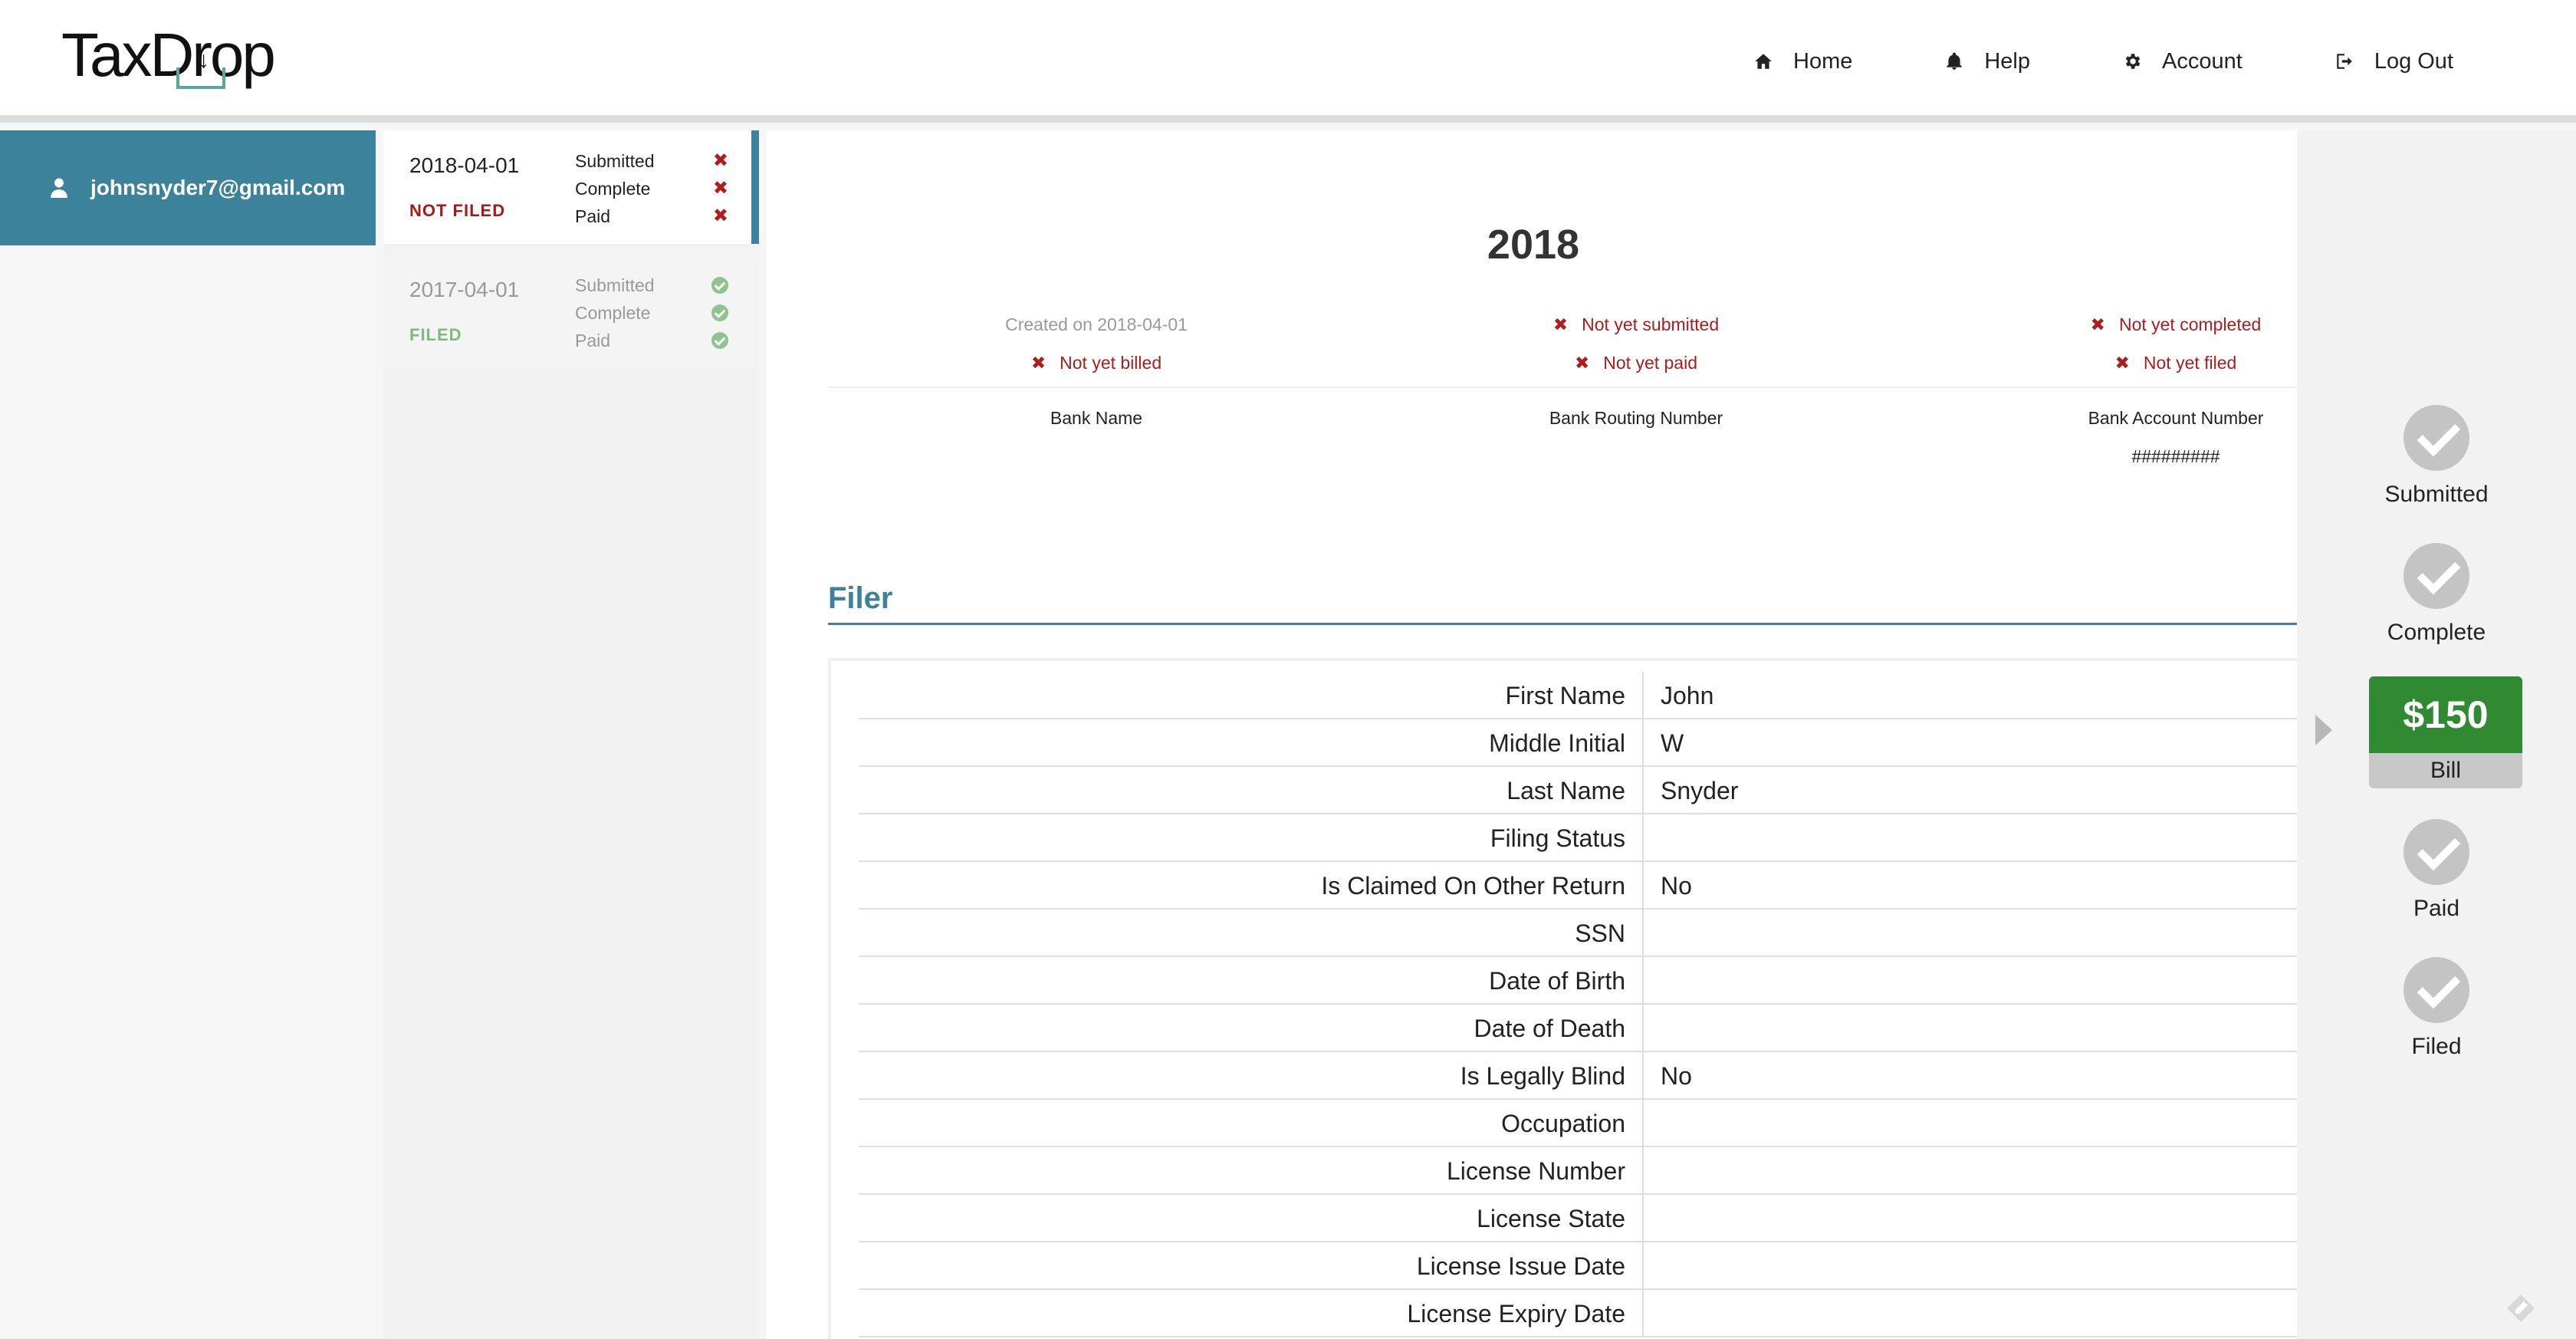  I want to click on step-paid: Paid, so click(2436, 871).